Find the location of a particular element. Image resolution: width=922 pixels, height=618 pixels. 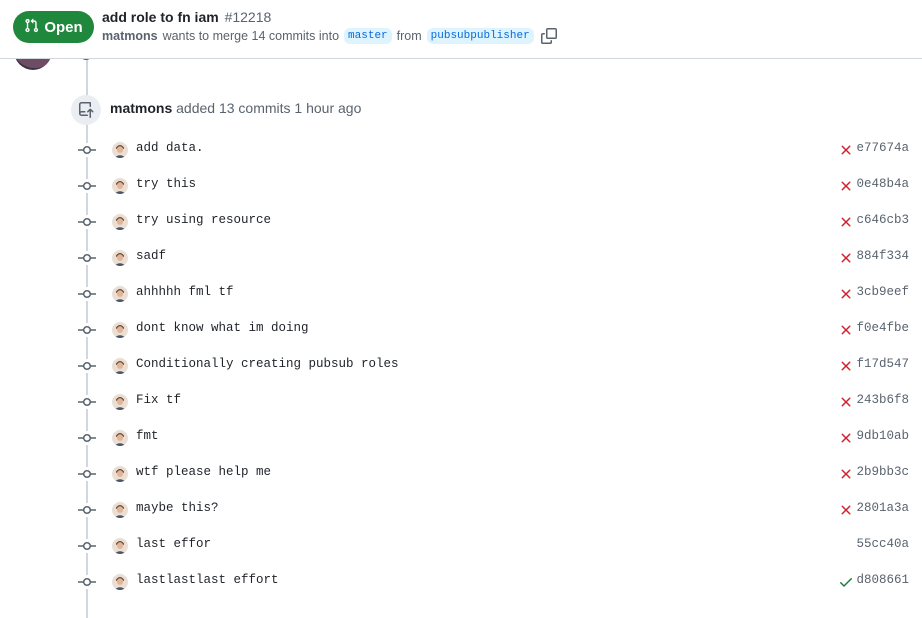

pr-state-badge: Open is located at coordinates (53, 27).